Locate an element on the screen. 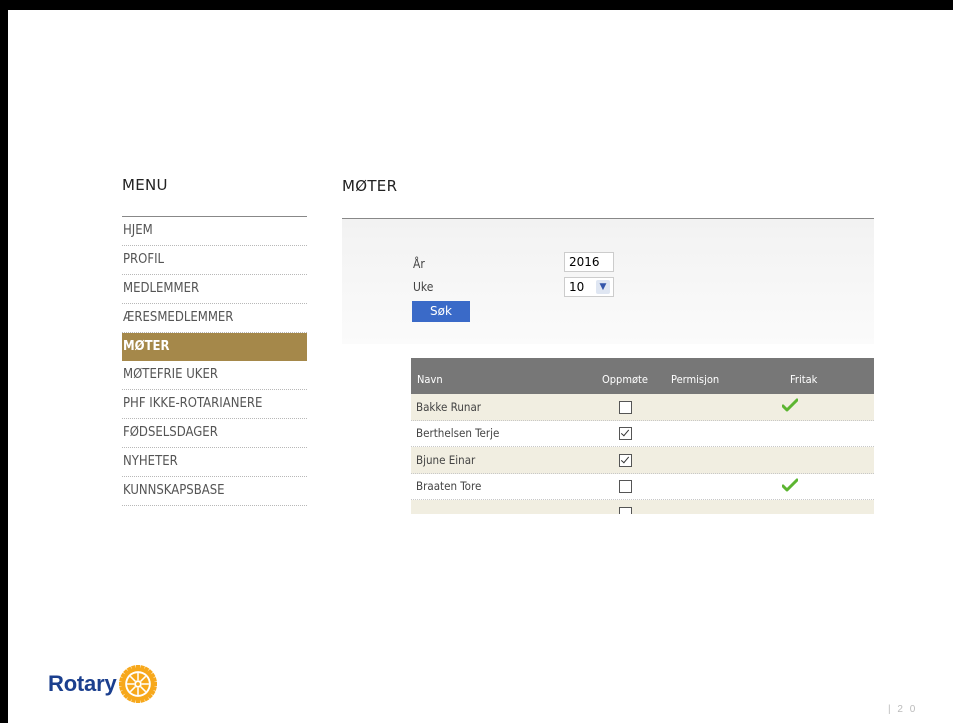 The image size is (953, 723). search-button: Søk is located at coordinates (441, 311).